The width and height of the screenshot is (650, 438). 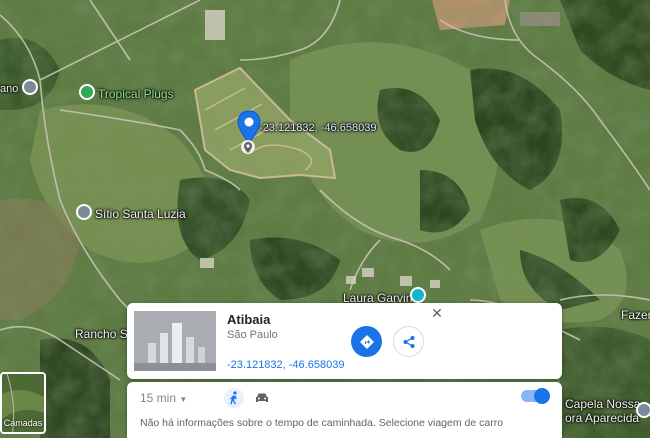 I want to click on walking-icon, so click(x=233, y=398).